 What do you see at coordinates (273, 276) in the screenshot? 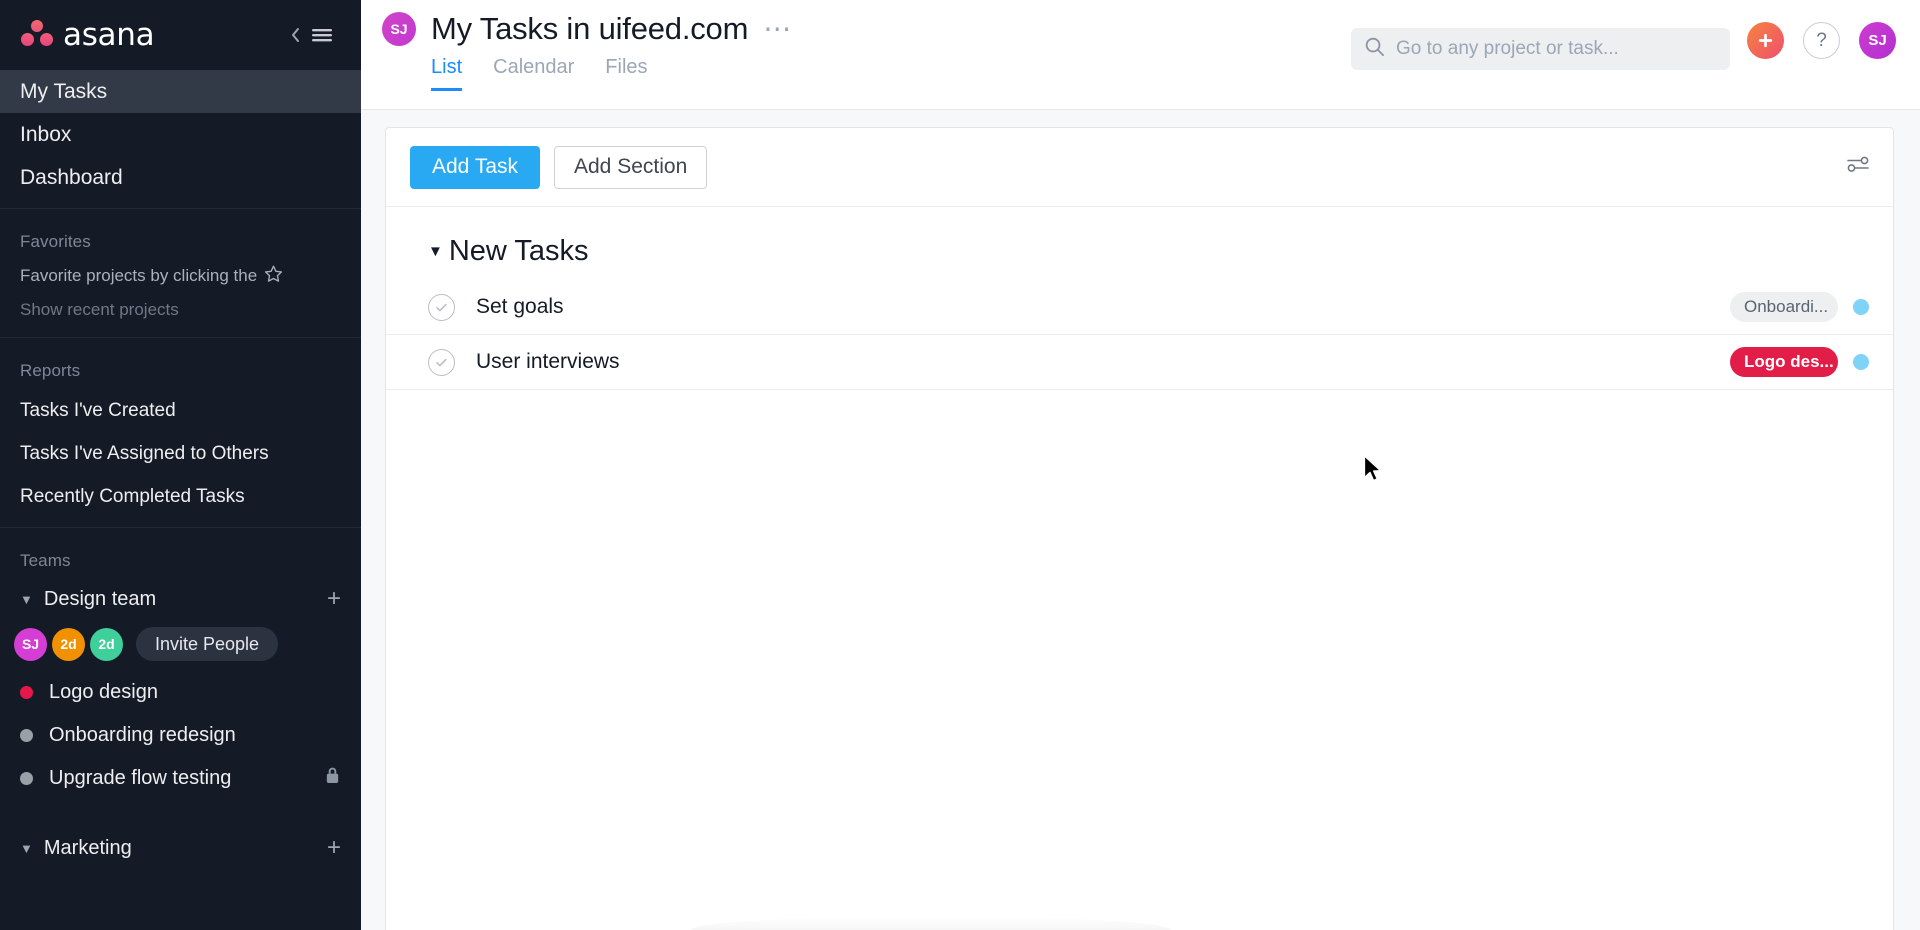
I see `star-icon` at bounding box center [273, 276].